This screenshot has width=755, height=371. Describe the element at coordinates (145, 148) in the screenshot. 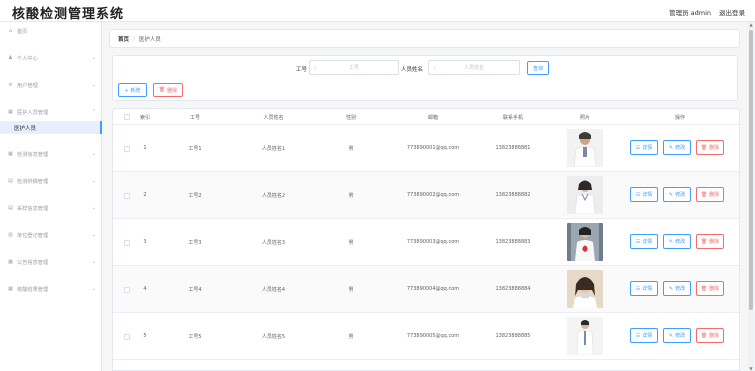

I see `cell-index: 1` at that location.